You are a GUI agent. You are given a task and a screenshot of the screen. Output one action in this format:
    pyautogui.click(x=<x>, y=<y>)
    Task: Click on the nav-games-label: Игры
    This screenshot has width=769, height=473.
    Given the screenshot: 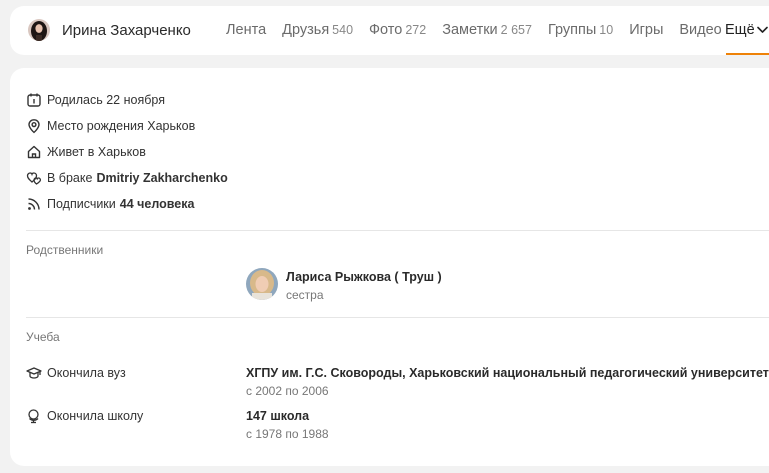 What is the action you would take?
    pyautogui.click(x=646, y=30)
    